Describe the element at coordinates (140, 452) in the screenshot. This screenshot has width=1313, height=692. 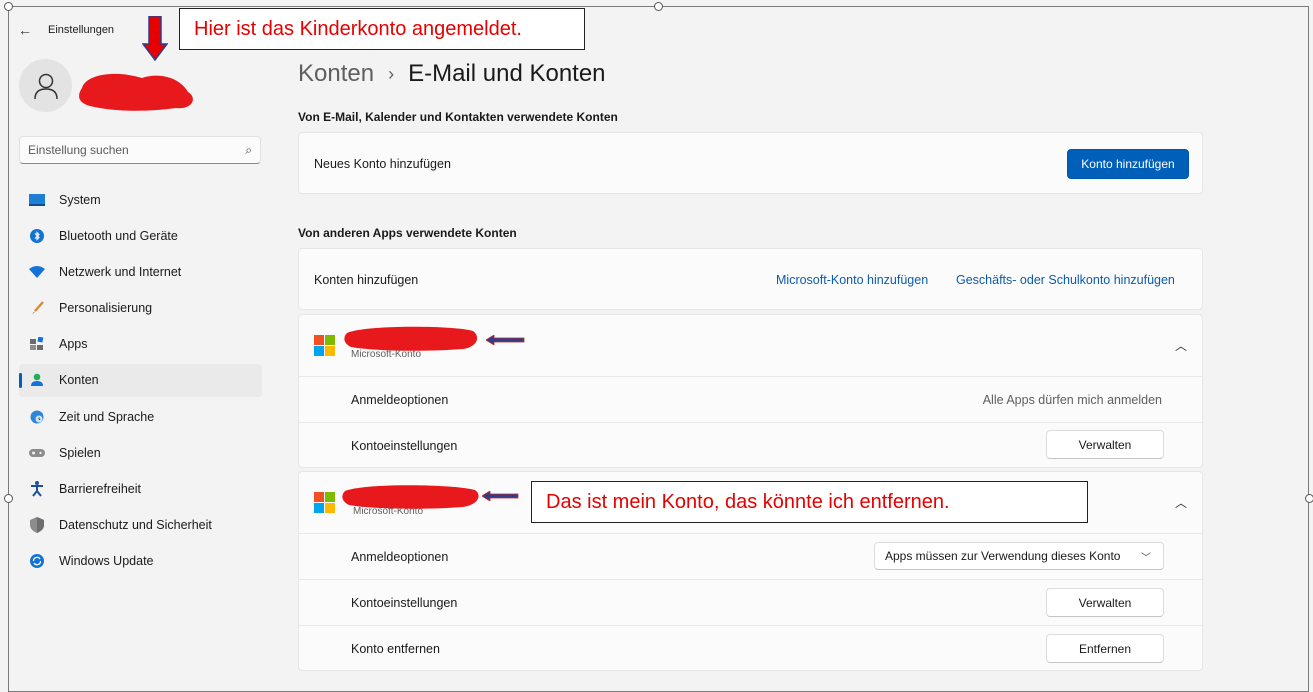
I see `sidebar-item-gaming: Spielen` at that location.